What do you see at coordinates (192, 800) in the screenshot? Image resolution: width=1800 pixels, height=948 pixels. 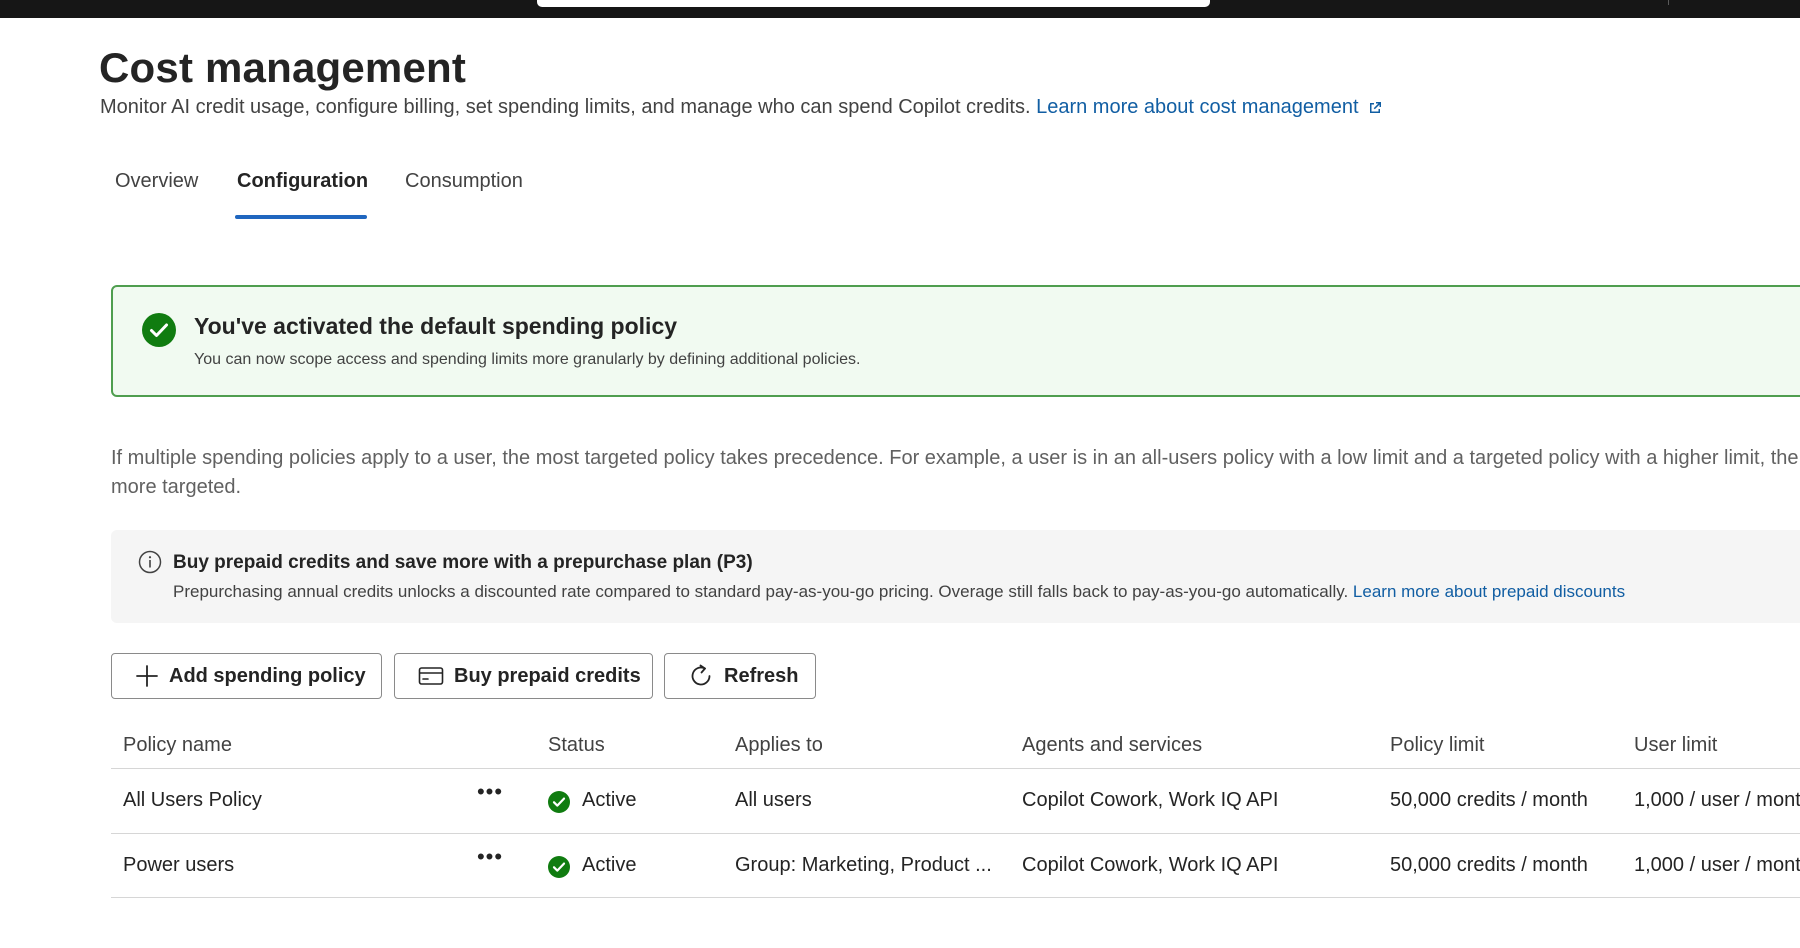 I see `policy-name-cell: All Users Policy` at bounding box center [192, 800].